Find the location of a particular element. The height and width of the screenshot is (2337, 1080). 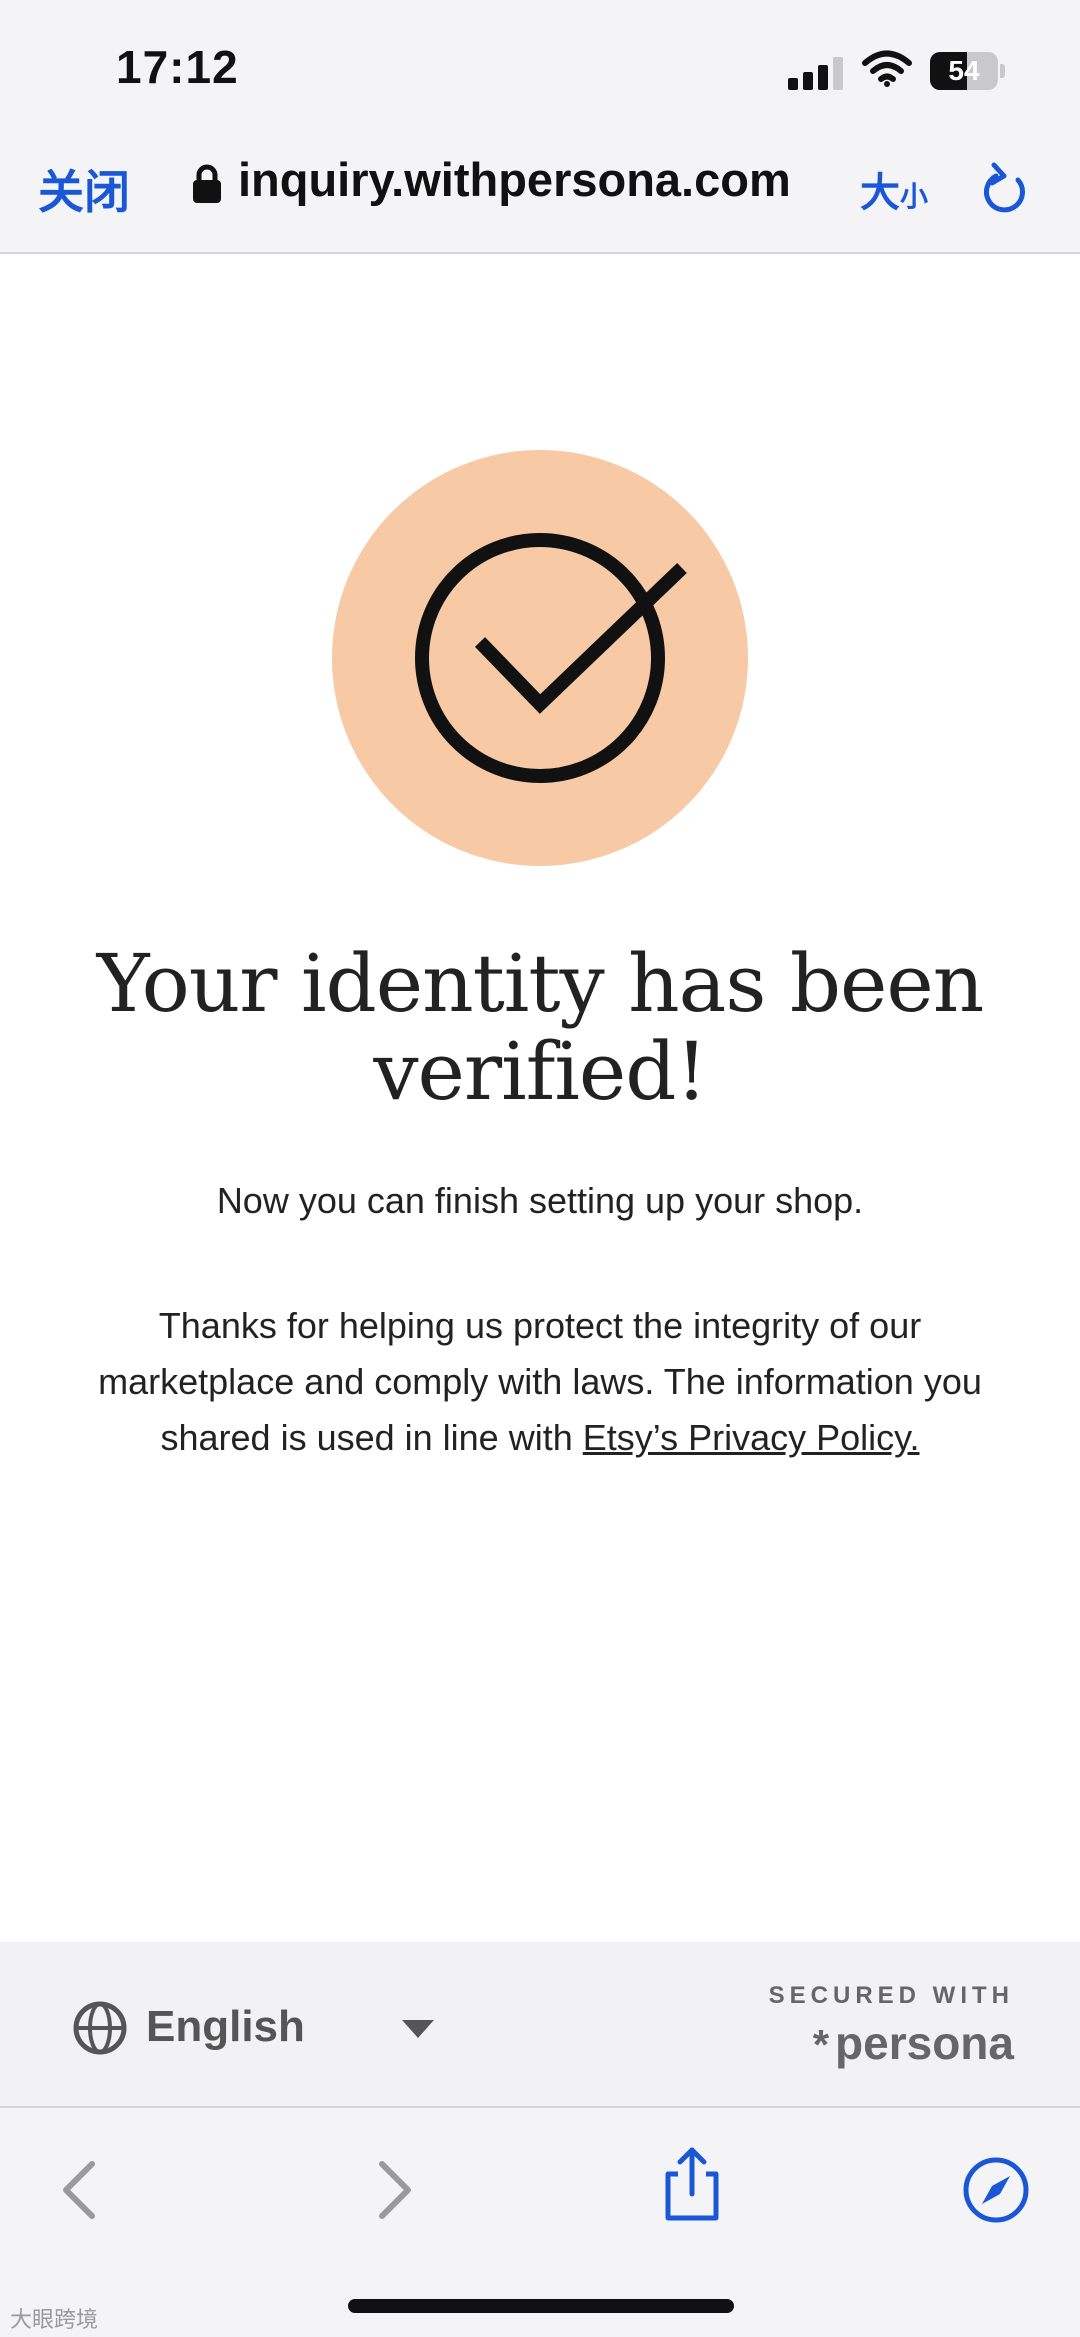

status-bar: 17:12 54 is located at coordinates (540, 65).